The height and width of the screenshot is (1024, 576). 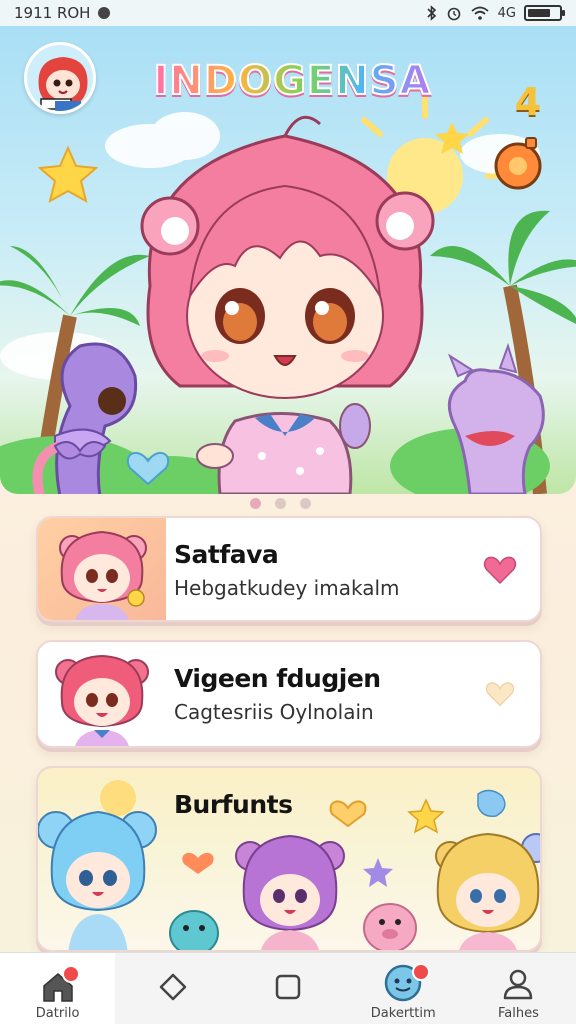 I want to click on hero-pager, so click(x=280, y=503).